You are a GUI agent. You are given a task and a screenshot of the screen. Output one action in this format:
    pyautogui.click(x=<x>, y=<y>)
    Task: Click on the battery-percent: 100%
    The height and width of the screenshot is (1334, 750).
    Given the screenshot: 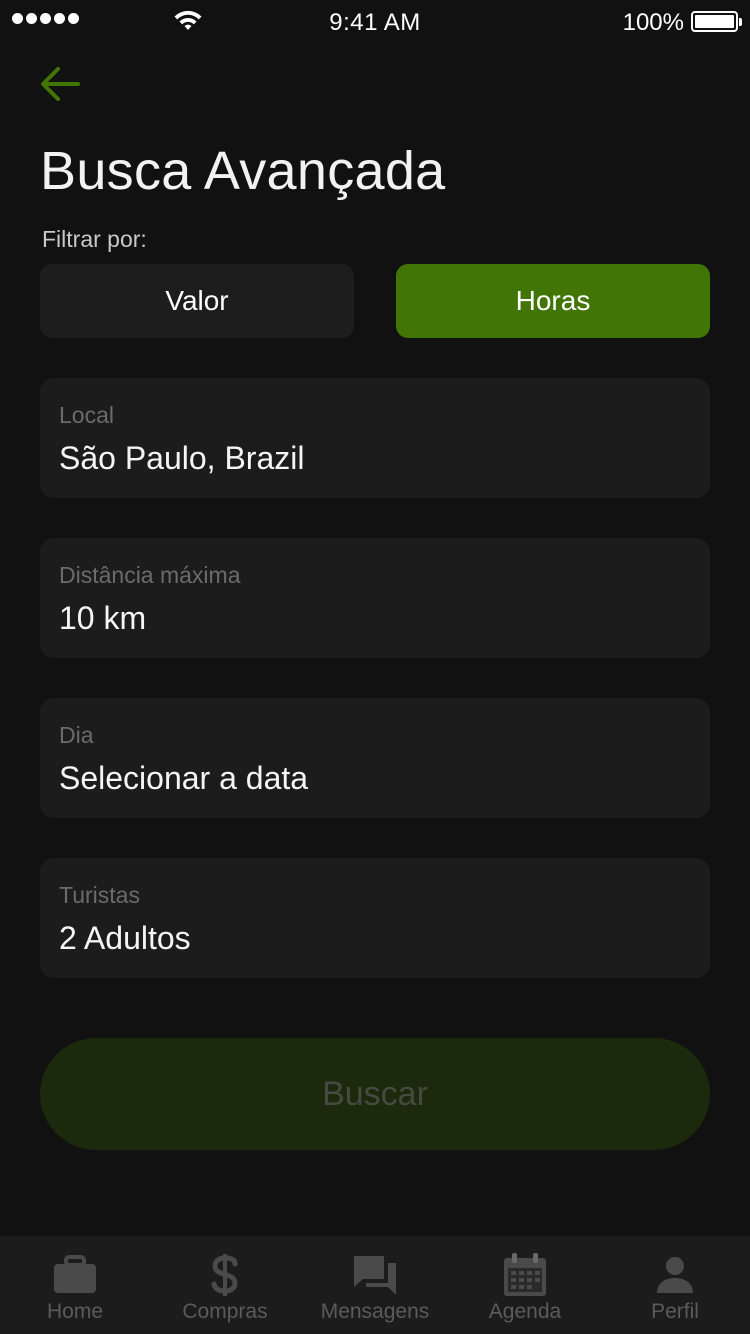 What is the action you would take?
    pyautogui.click(x=653, y=22)
    